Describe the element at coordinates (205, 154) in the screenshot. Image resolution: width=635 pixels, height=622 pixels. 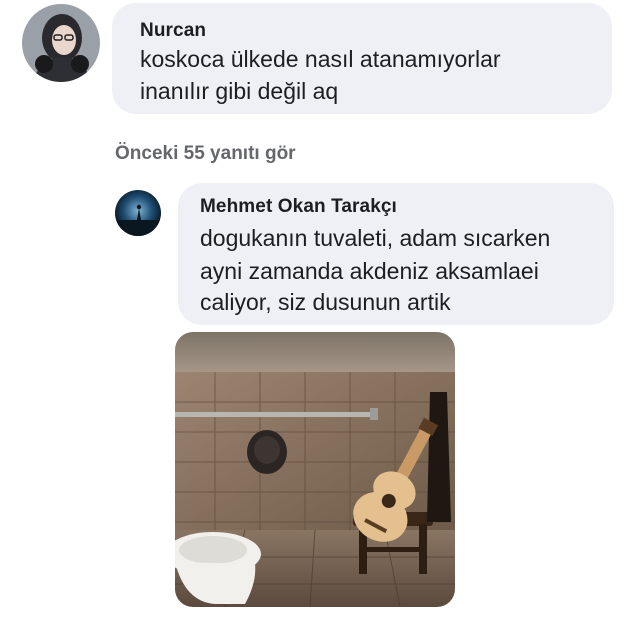
I see `view-previous-replies-link: Önceki 55 yanıtı gör` at that location.